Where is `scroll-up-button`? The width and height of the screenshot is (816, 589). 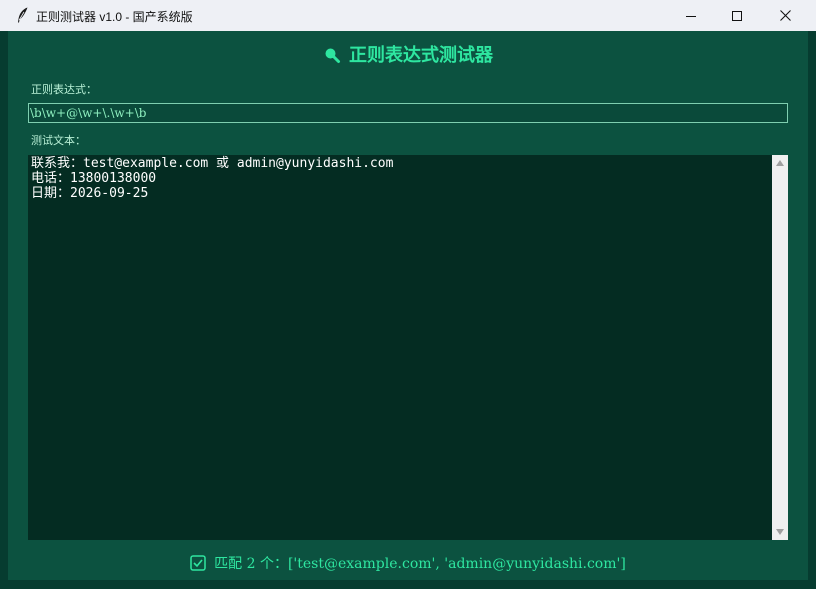 scroll-up-button is located at coordinates (780, 163).